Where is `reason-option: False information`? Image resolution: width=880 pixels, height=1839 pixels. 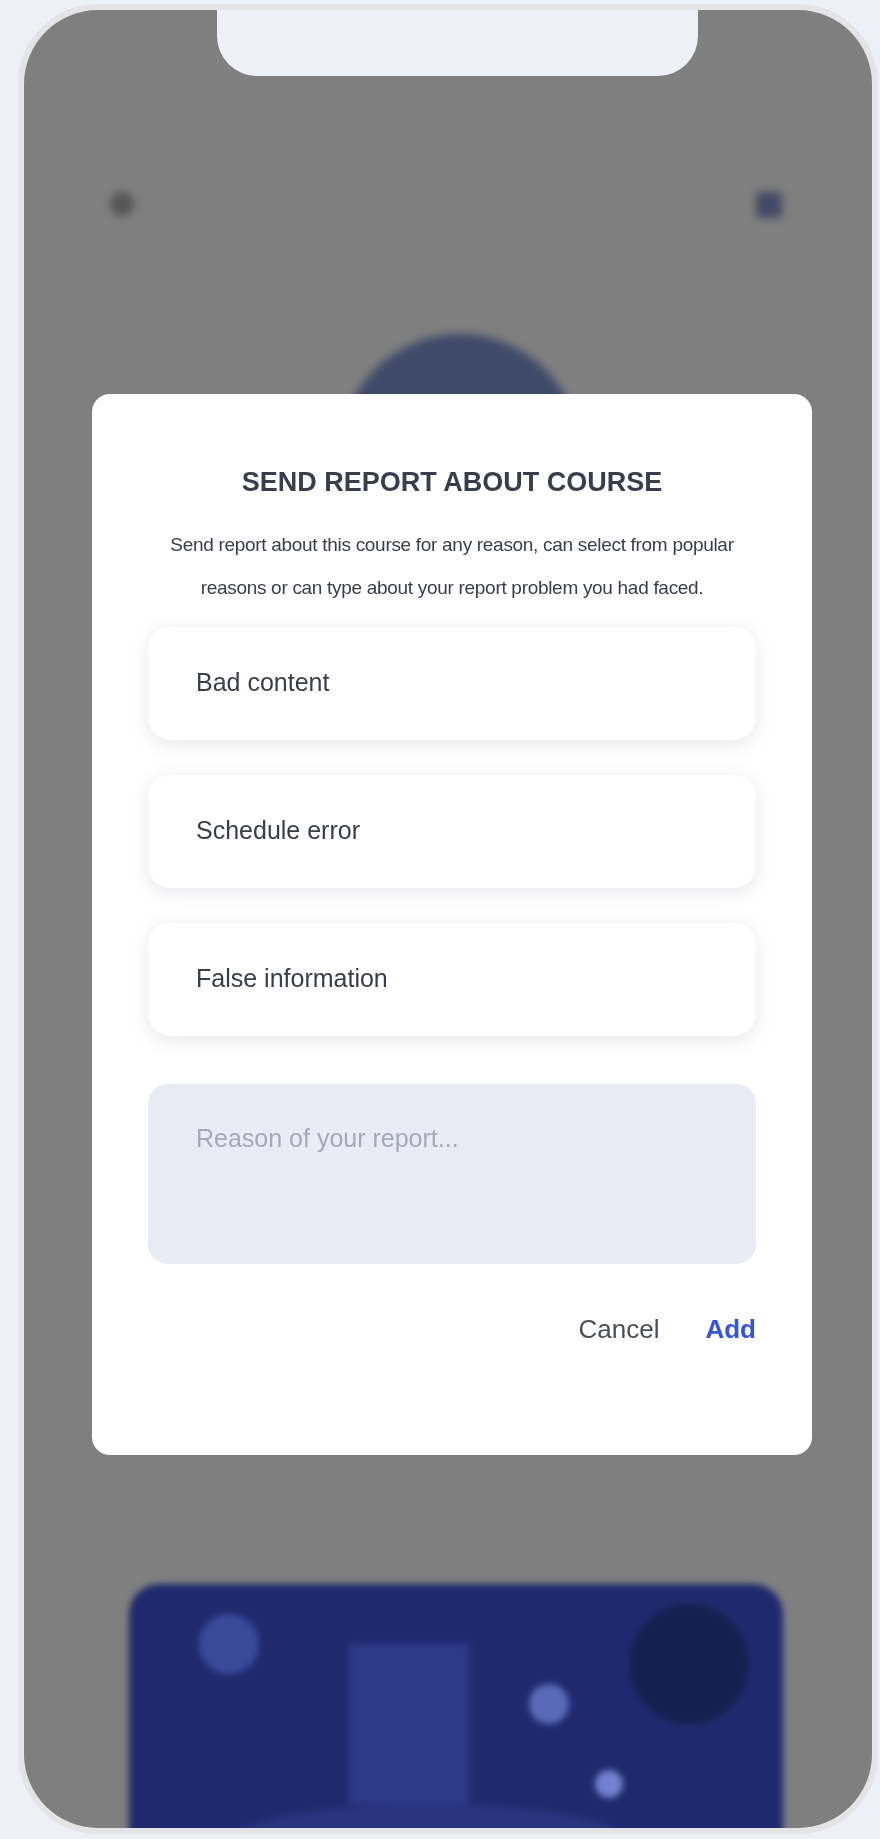 reason-option: False information is located at coordinates (452, 979).